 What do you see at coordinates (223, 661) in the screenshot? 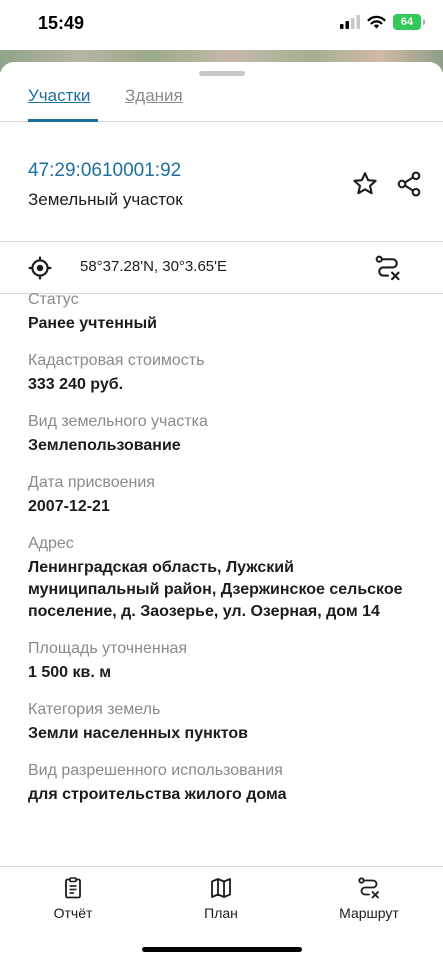
I see `field-area: Площадь уточненная 1 500 кв. м` at bounding box center [223, 661].